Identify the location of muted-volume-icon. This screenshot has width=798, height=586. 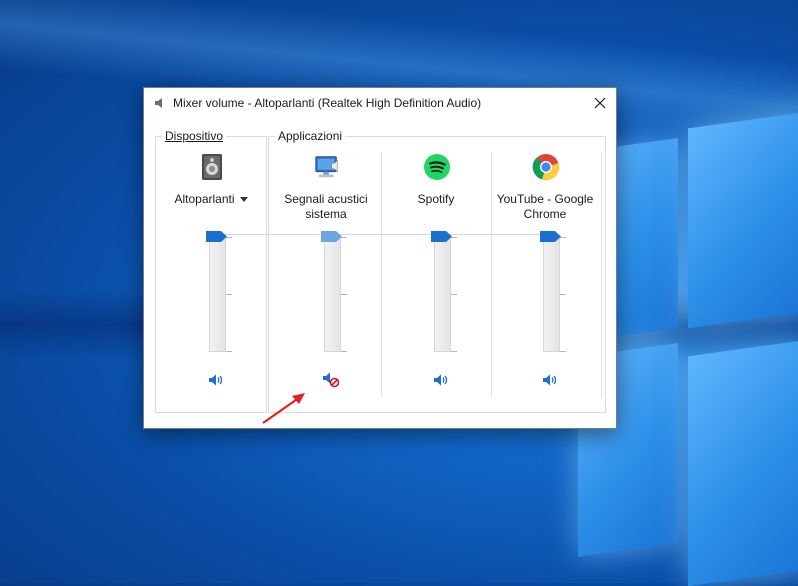
(331, 380).